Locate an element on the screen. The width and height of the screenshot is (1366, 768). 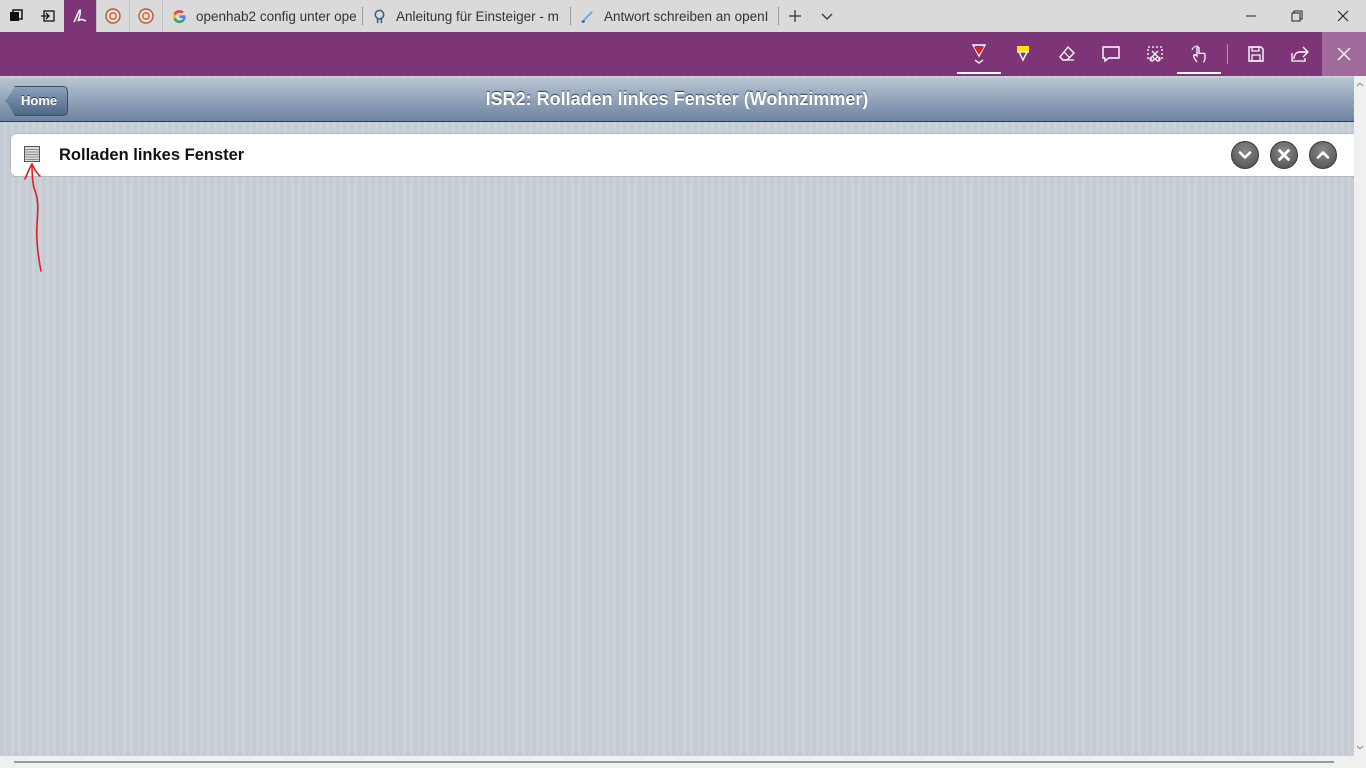
add-note-icon is located at coordinates (1111, 54).